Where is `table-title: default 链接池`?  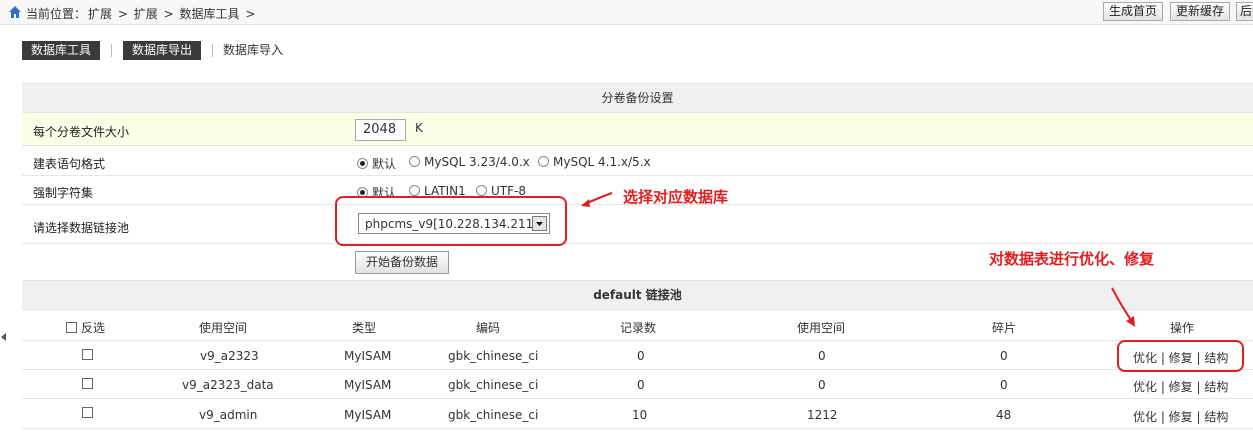
table-title: default 链接池 is located at coordinates (637, 295).